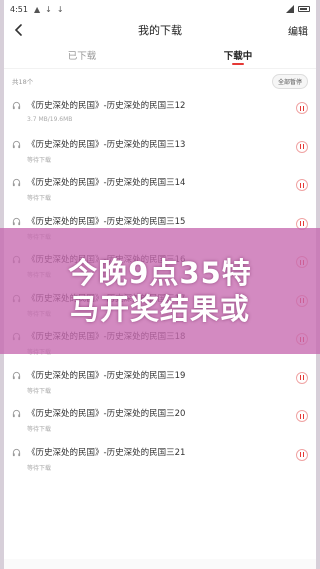  I want to click on overlay-text-line-2: 马开奖结果或, so click(159, 309).